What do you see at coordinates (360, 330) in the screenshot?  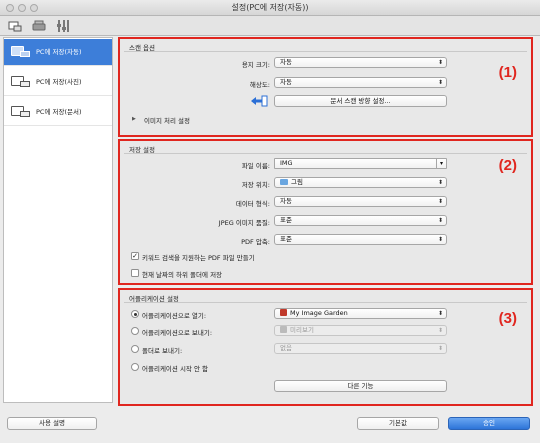 I see `send-to-app-select: 미리보기 ⬍` at bounding box center [360, 330].